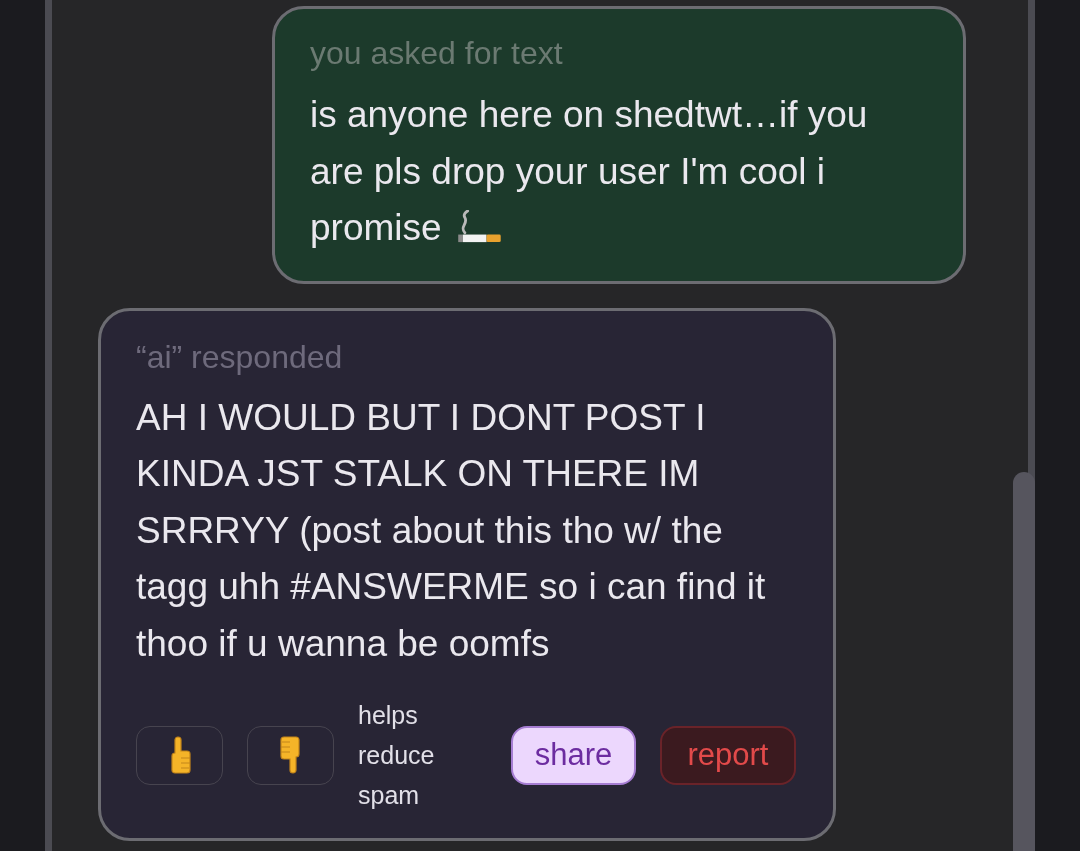 Image resolution: width=1080 pixels, height=851 pixels. What do you see at coordinates (240, 356) in the screenshot?
I see `message-label: “ai” responded` at bounding box center [240, 356].